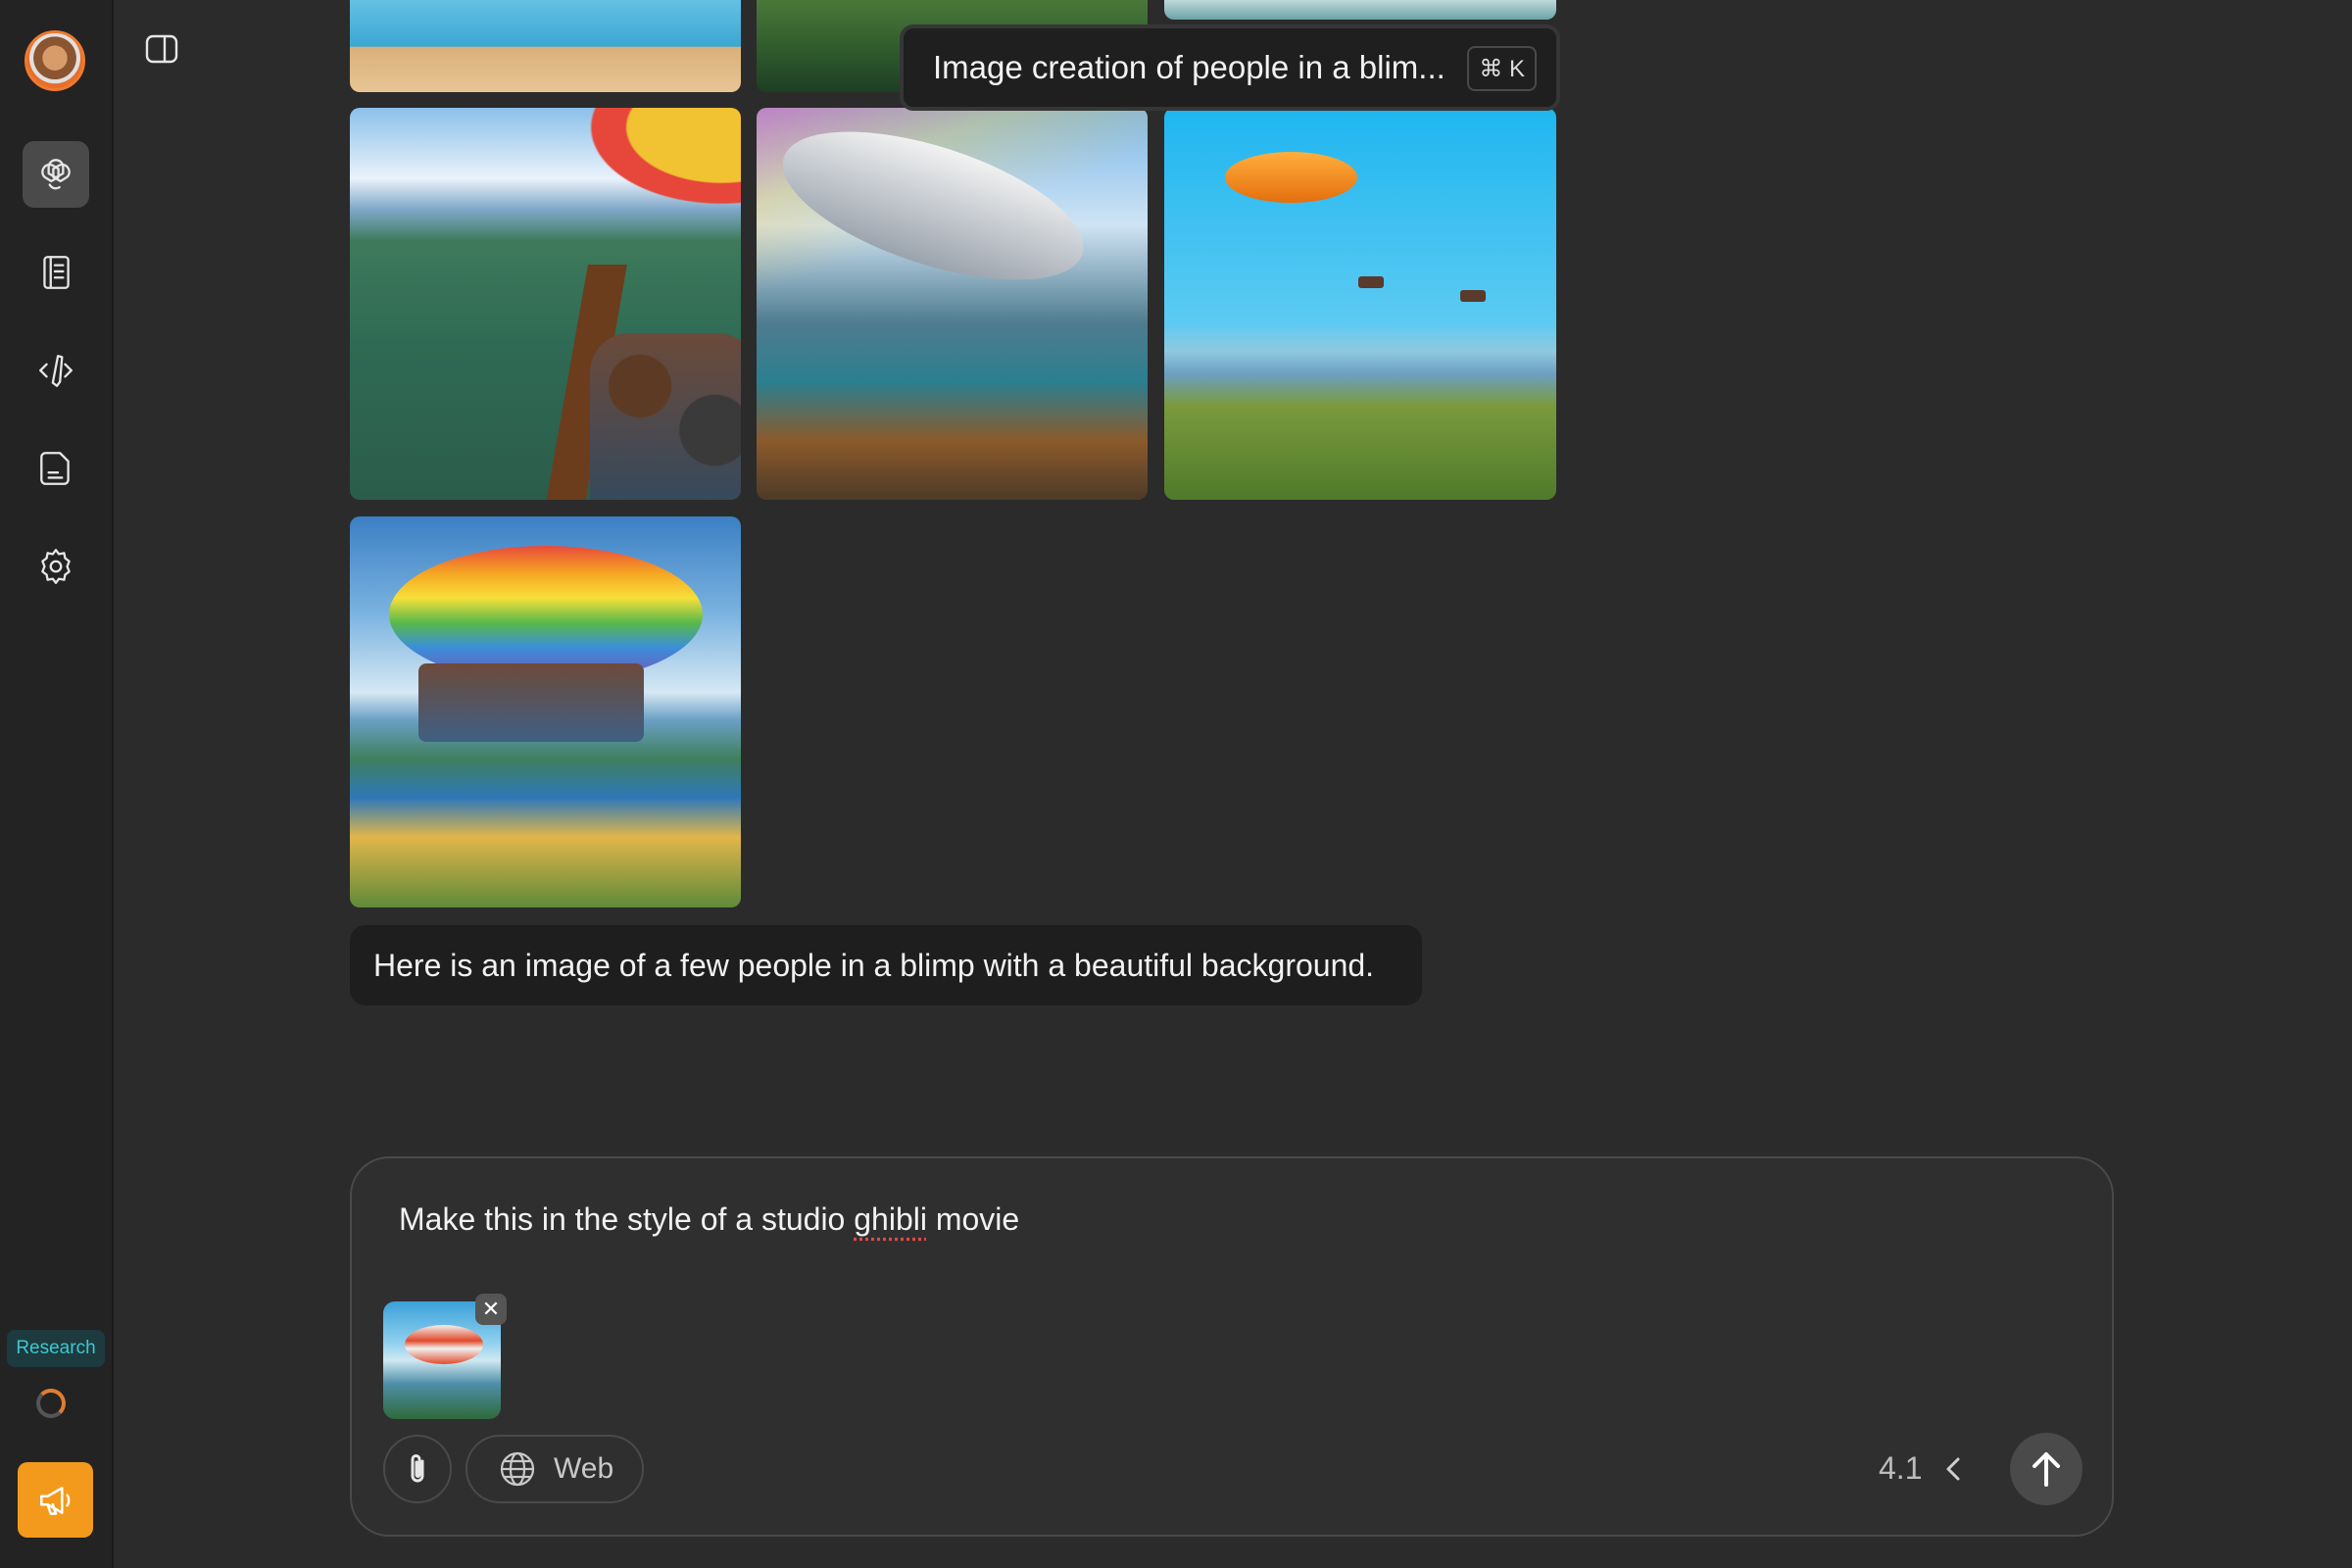 Image resolution: width=2352 pixels, height=1568 pixels. Describe the element at coordinates (51, 1403) in the screenshot. I see `loading-spinner-icon` at that location.